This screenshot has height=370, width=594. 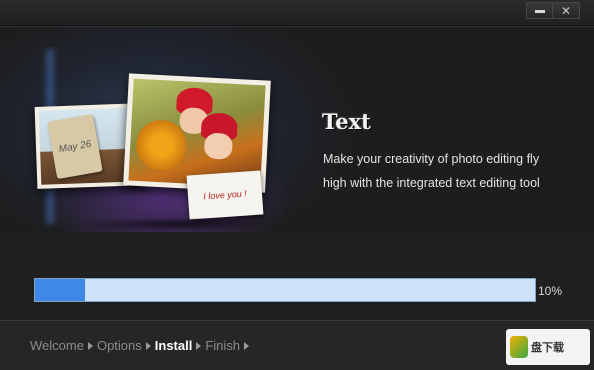 I want to click on watermark-logo: 盘下载, so click(x=548, y=347).